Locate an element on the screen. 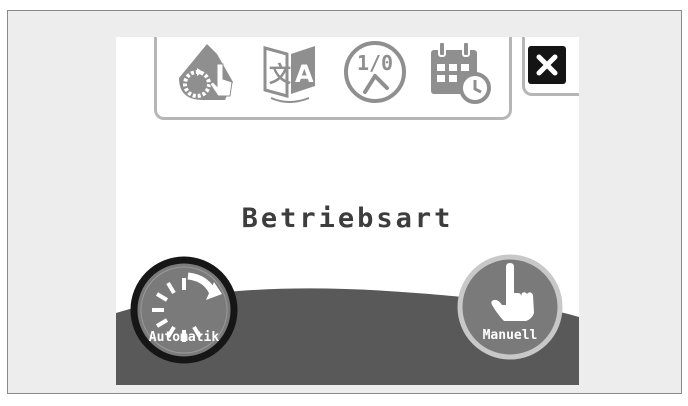  automatic-mode-label: Automatik is located at coordinates (184, 337).